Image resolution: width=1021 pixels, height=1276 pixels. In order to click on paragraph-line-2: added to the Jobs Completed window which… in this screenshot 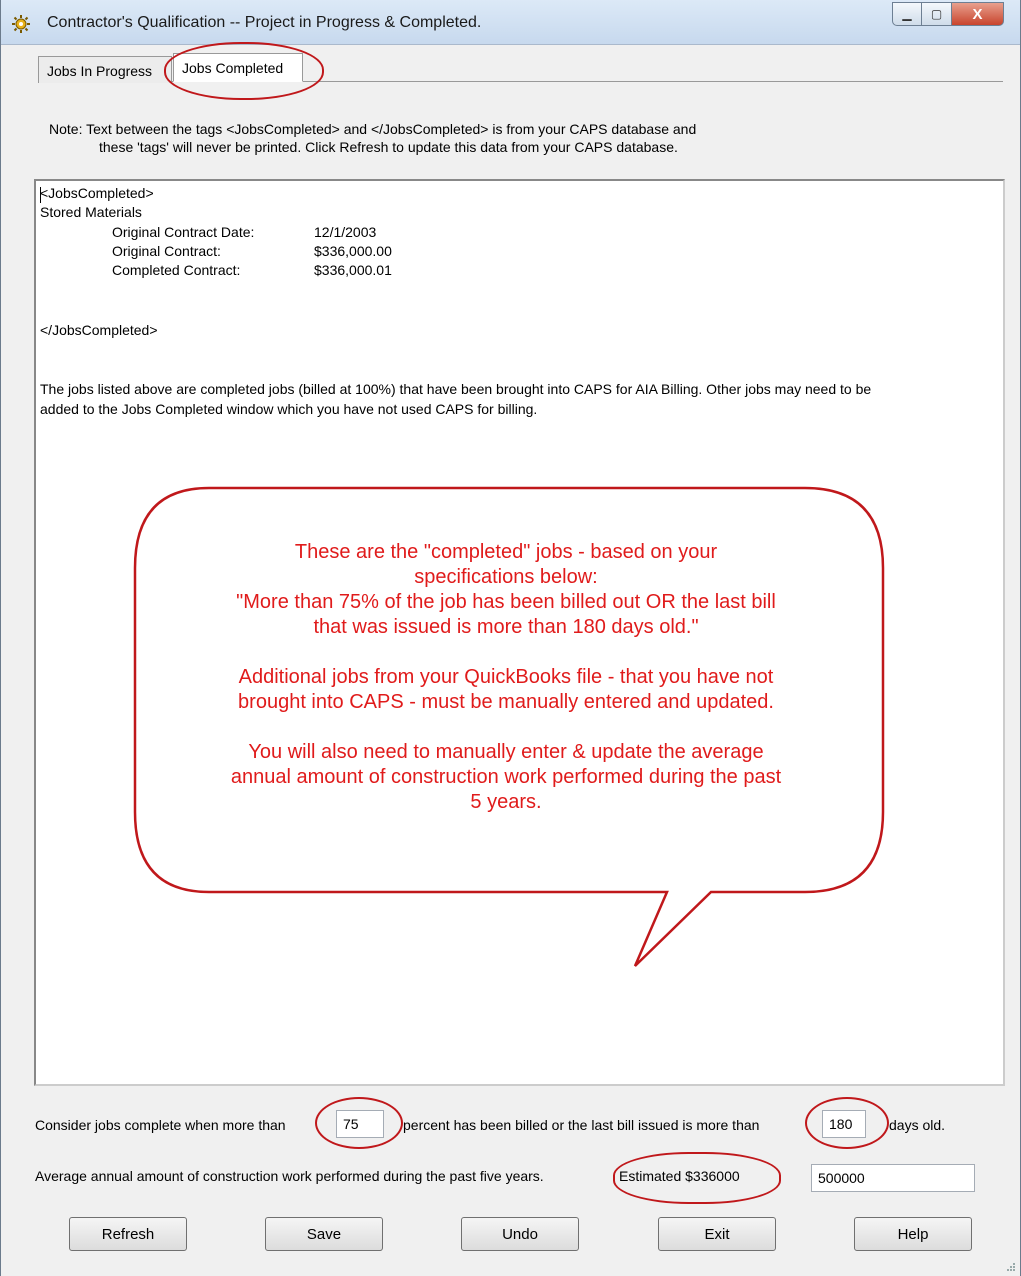, I will do `click(289, 409)`.